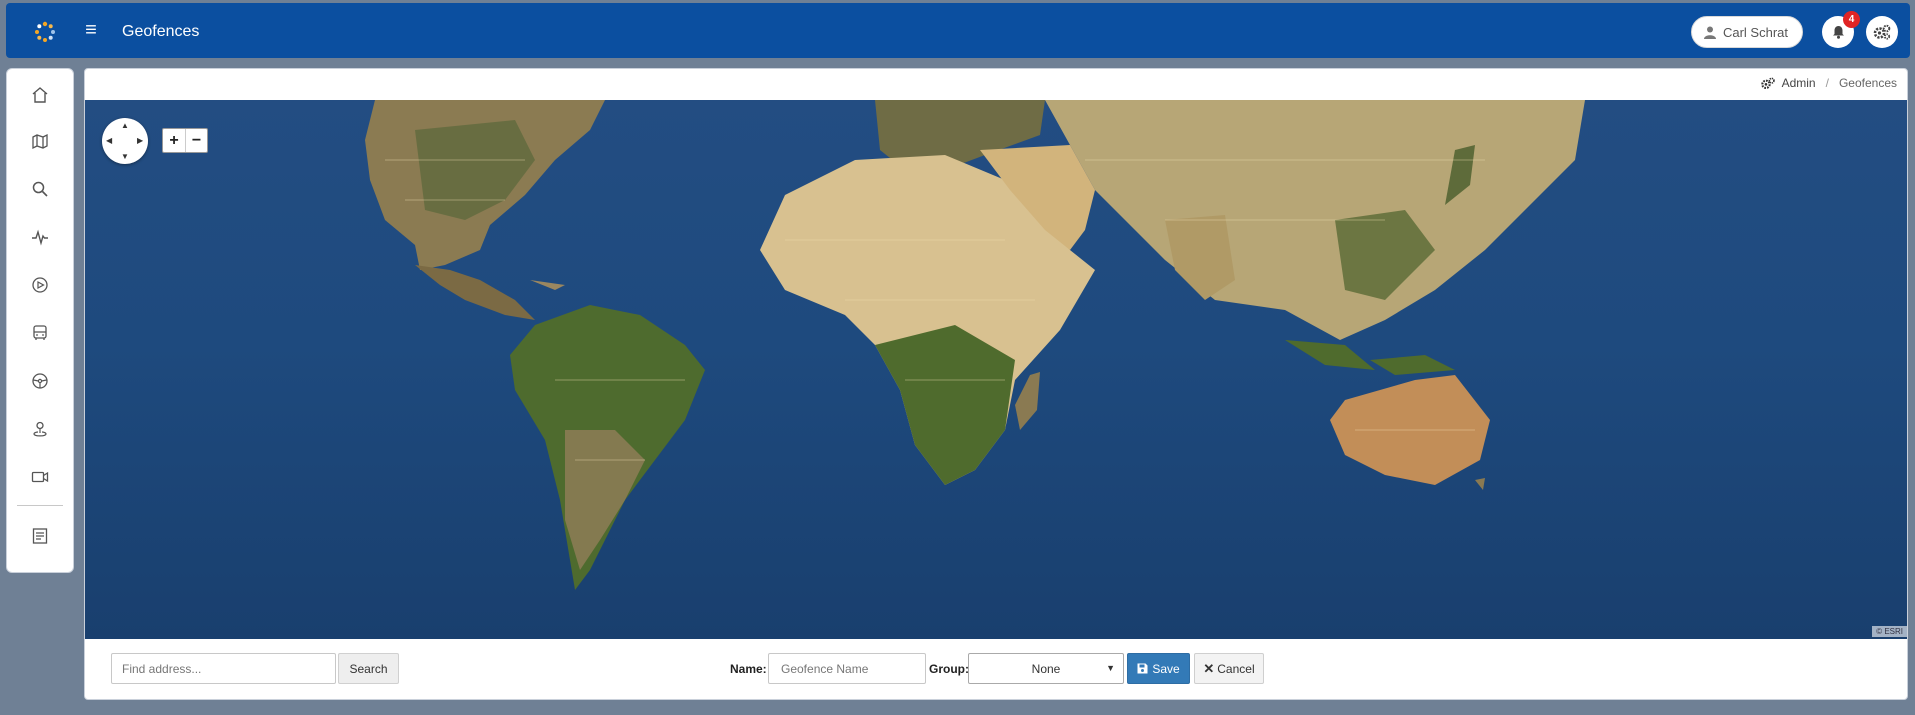  Describe the element at coordinates (1851, 19) in the screenshot. I see `notification-badge: 4` at that location.